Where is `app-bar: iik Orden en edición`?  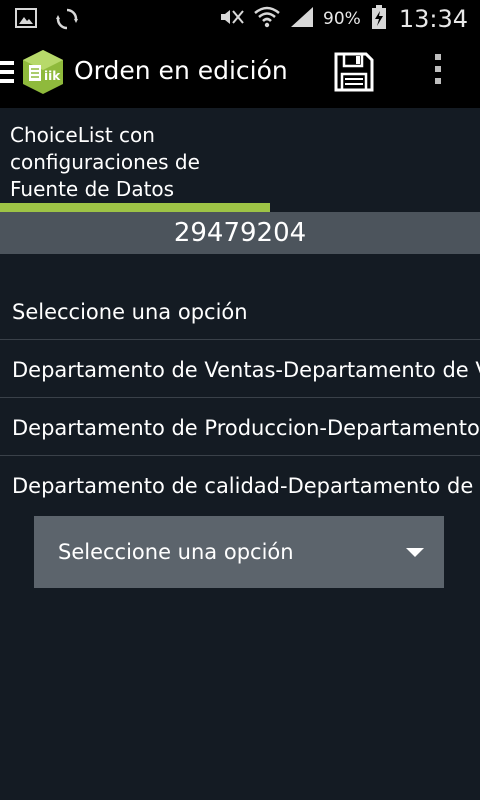 app-bar: iik Orden en edición is located at coordinates (240, 72).